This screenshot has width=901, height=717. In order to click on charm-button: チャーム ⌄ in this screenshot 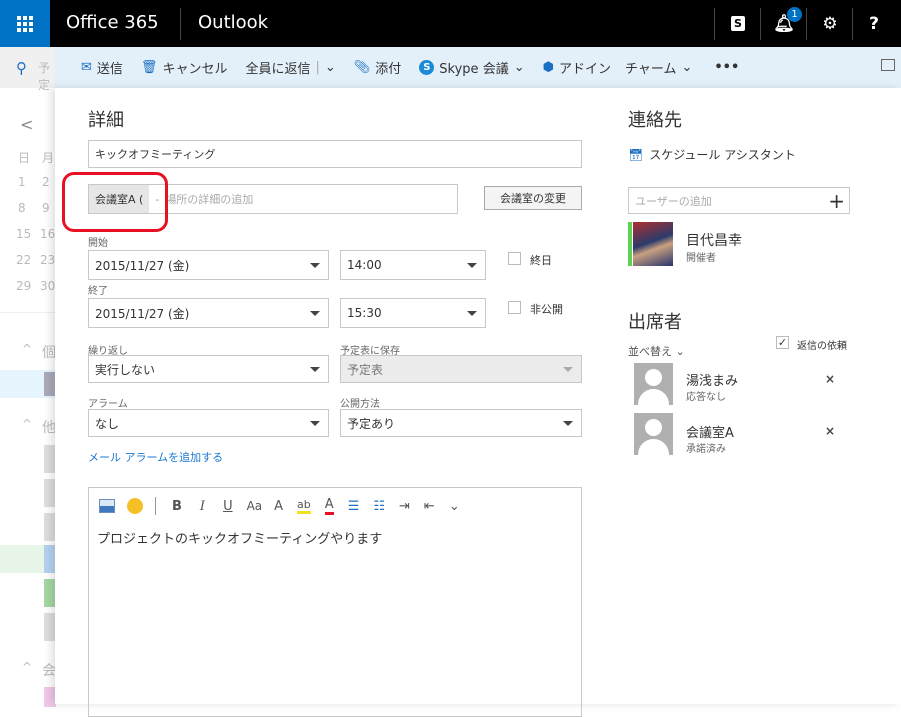, I will do `click(658, 67)`.